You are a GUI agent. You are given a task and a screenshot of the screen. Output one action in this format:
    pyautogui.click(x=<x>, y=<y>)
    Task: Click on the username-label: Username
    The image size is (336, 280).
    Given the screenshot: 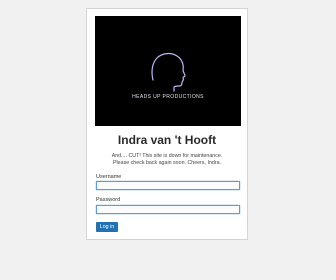 What is the action you would take?
    pyautogui.click(x=109, y=177)
    